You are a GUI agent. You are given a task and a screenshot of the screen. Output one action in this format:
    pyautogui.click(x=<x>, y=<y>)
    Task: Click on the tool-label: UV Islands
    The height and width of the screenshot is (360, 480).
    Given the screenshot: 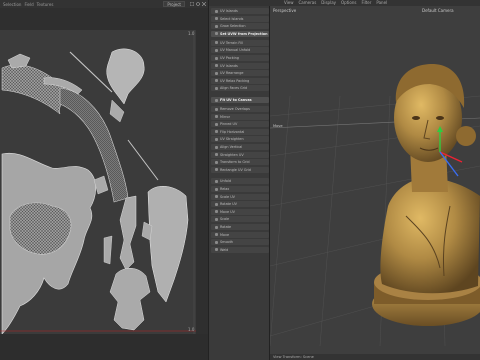 What is the action you would take?
    pyautogui.click(x=229, y=65)
    